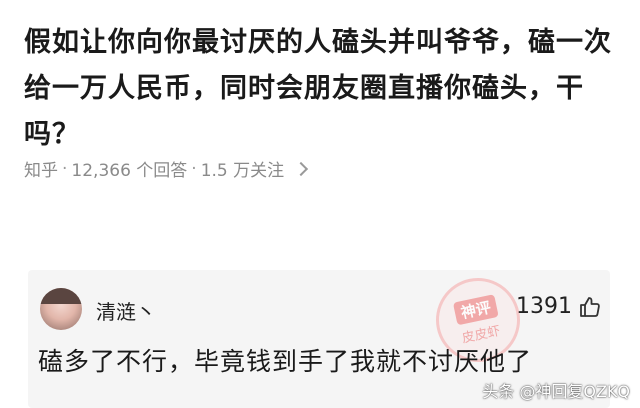 The image size is (640, 408). I want to click on chevron-right-icon, so click(301, 168).